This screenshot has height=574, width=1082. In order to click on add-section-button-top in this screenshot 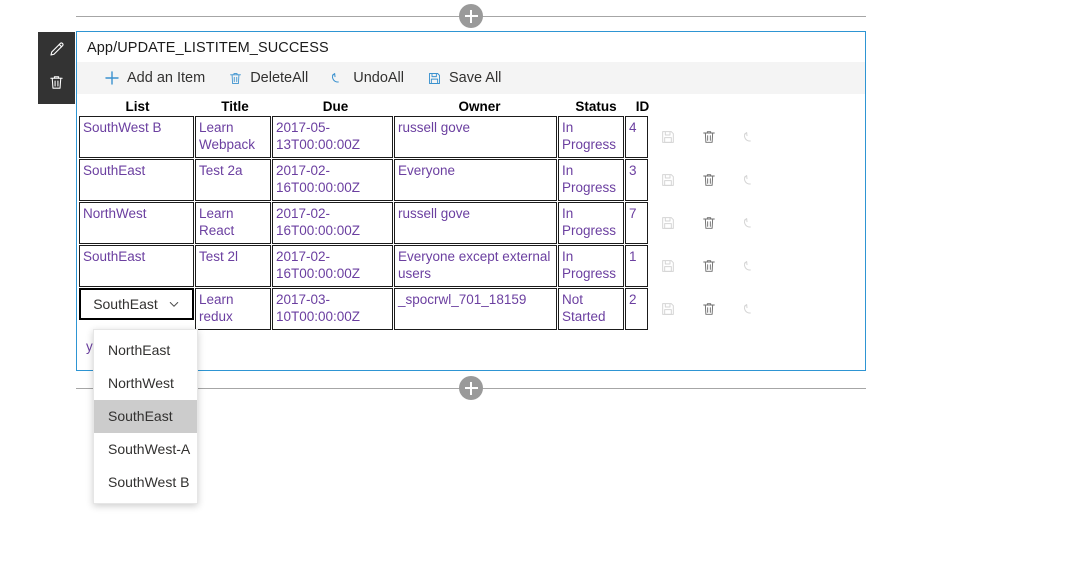, I will do `click(471, 16)`.